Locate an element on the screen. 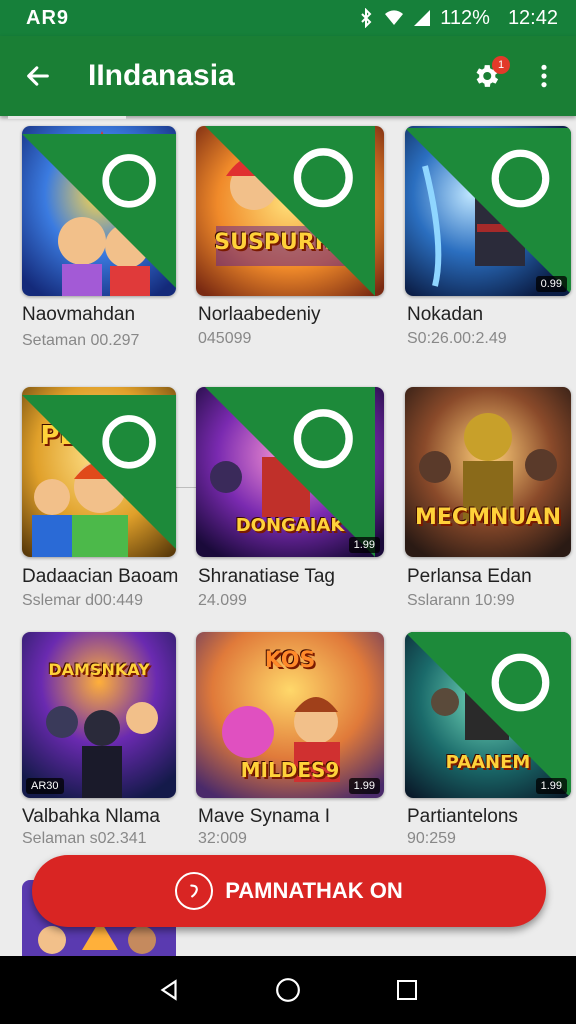 The width and height of the screenshot is (576, 1024). thumbnail-logo-text: DAMSNKAY is located at coordinates (99, 669).